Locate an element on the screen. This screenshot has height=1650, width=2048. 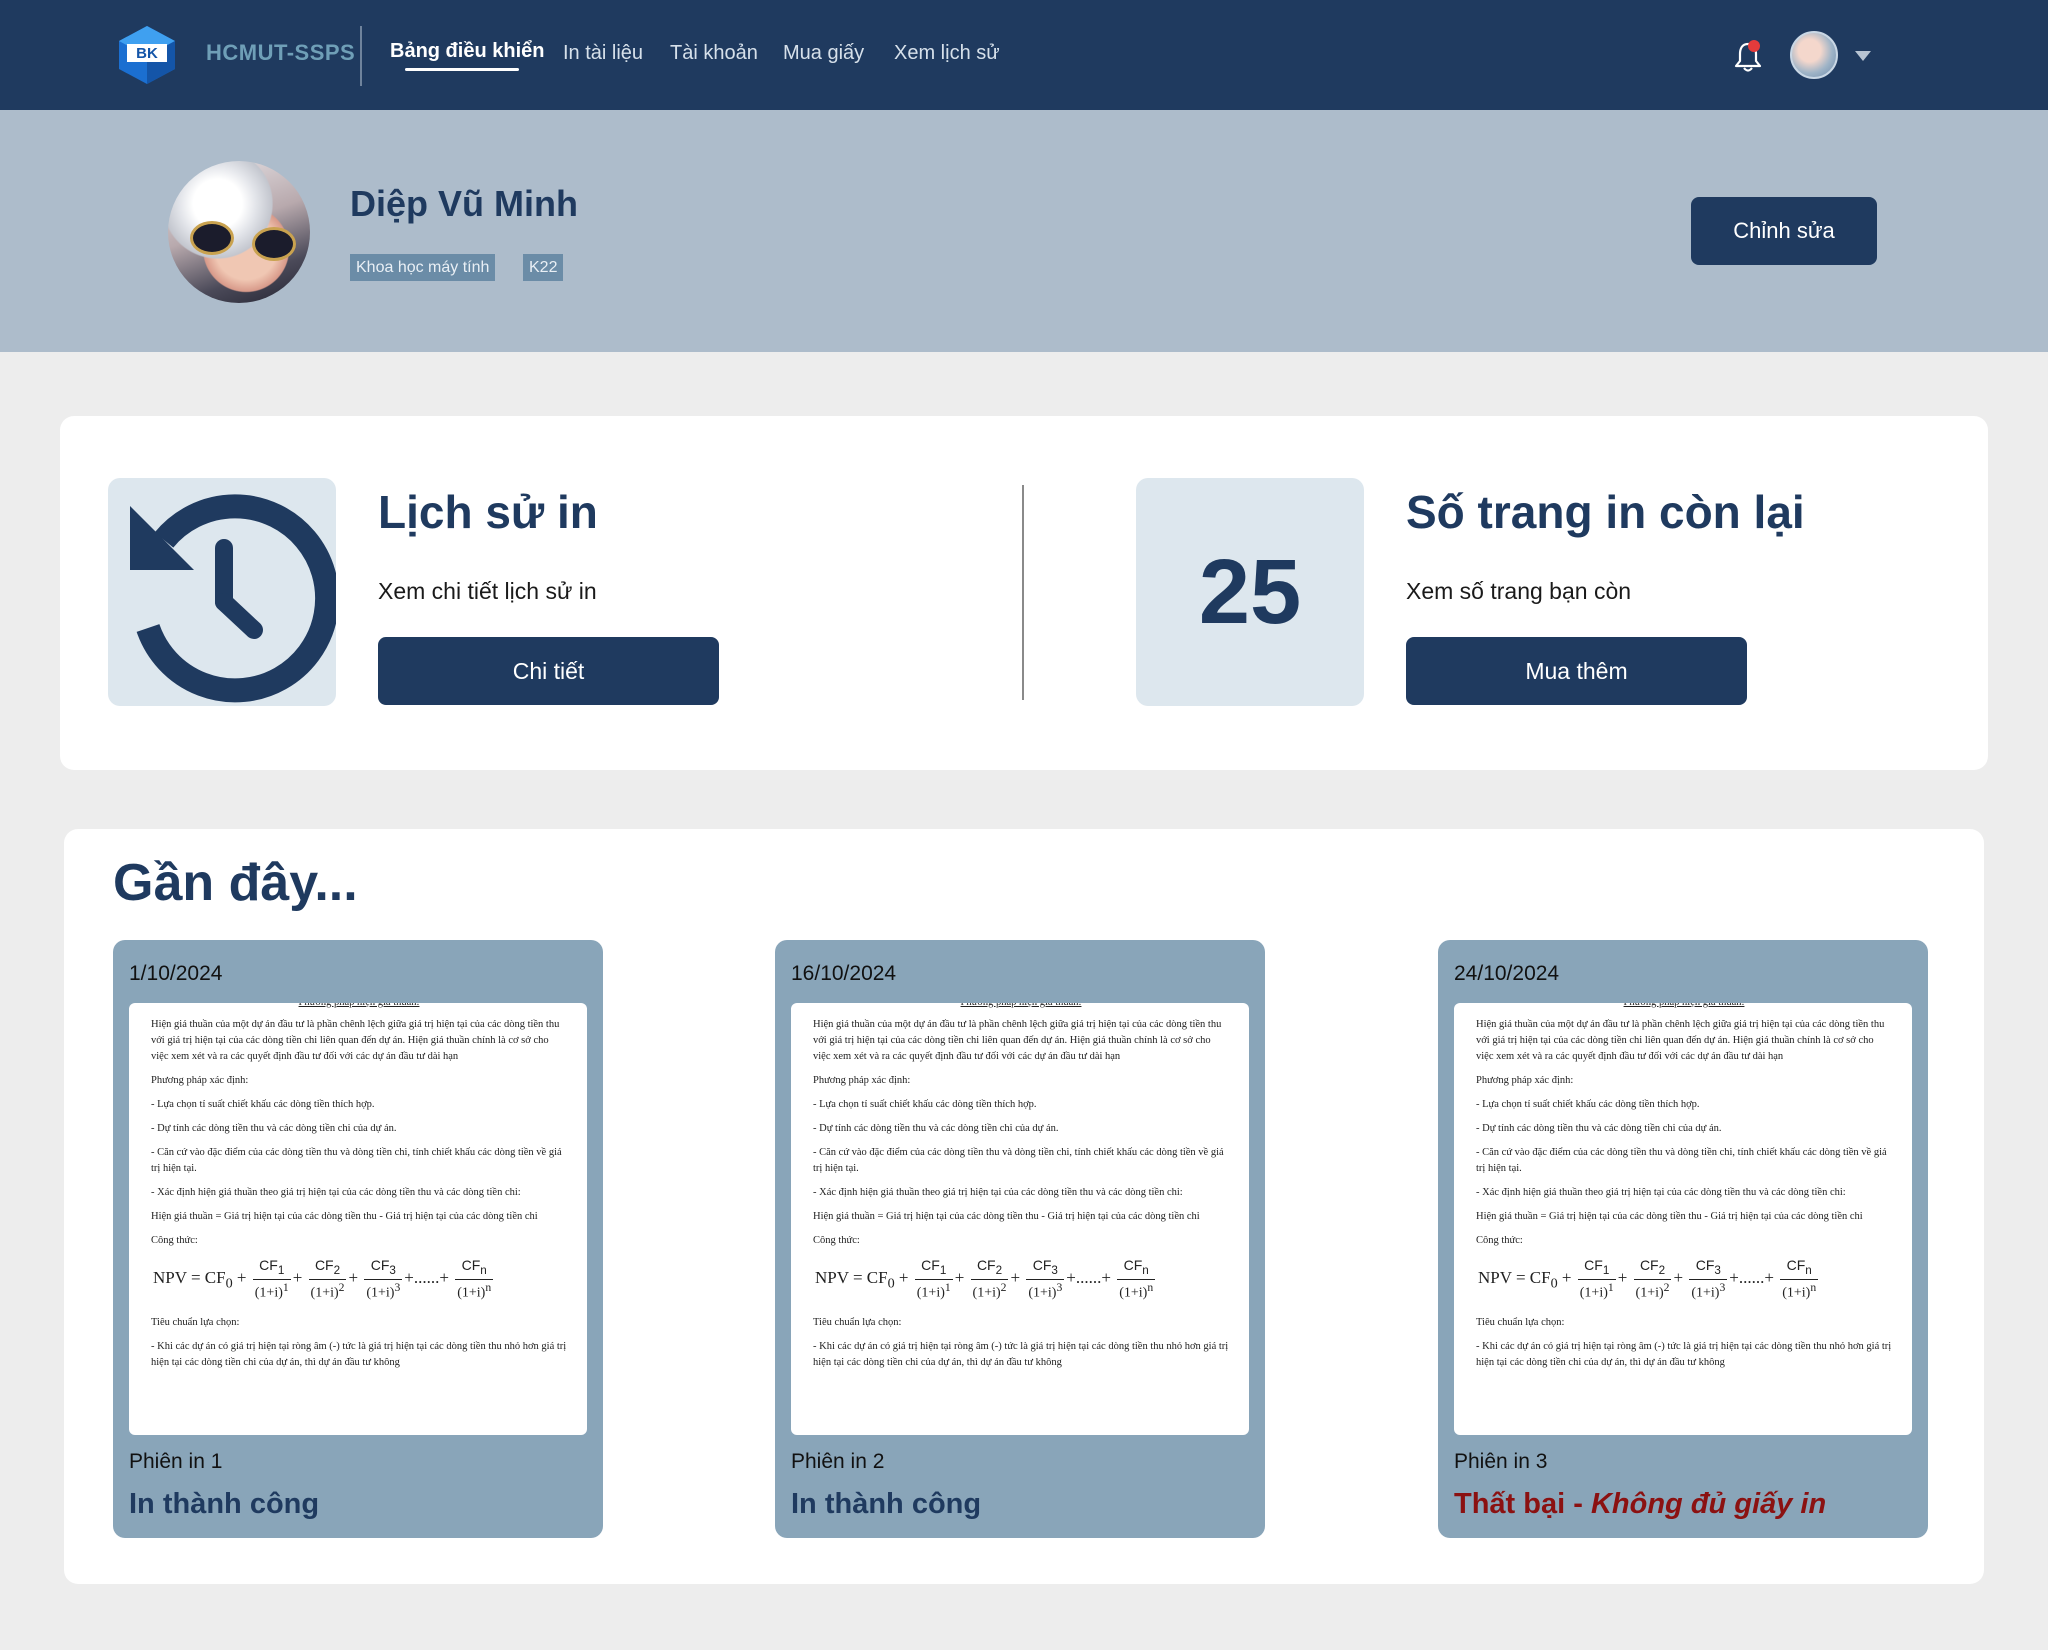
history-icon-box is located at coordinates (224, 592).